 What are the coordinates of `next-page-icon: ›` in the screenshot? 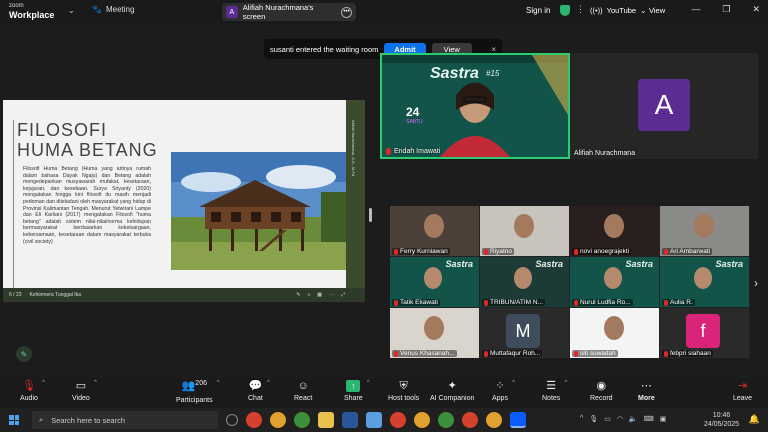 It's located at (756, 283).